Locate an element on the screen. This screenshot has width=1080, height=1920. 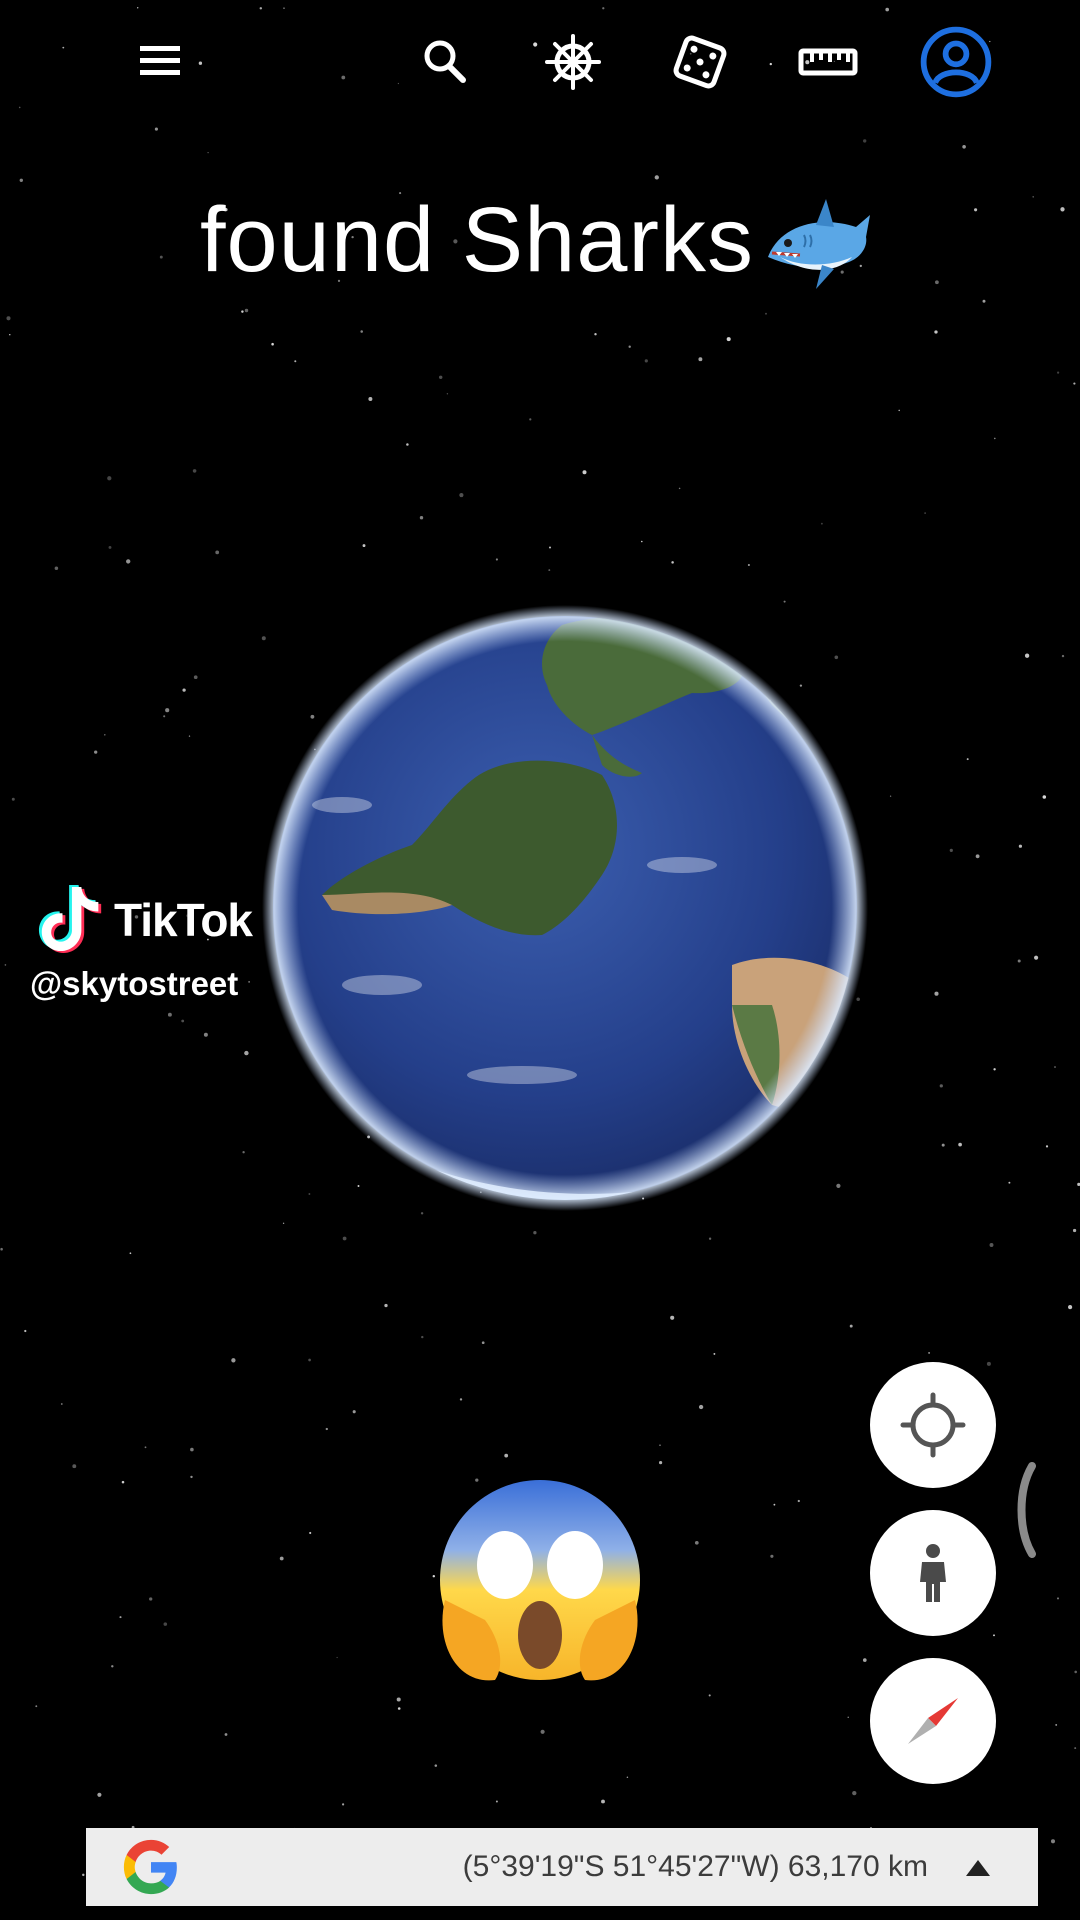
street-view-button is located at coordinates (933, 1573).